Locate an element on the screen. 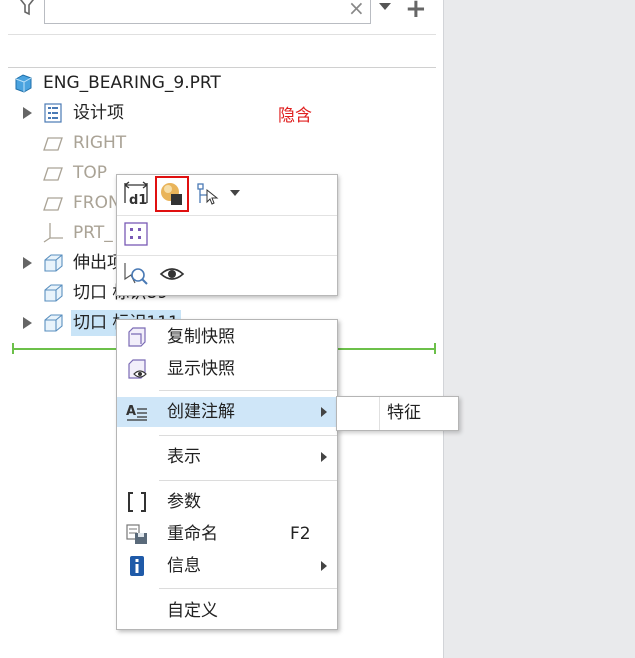 This screenshot has height=658, width=635. show-snapshot-icon is located at coordinates (137, 369).